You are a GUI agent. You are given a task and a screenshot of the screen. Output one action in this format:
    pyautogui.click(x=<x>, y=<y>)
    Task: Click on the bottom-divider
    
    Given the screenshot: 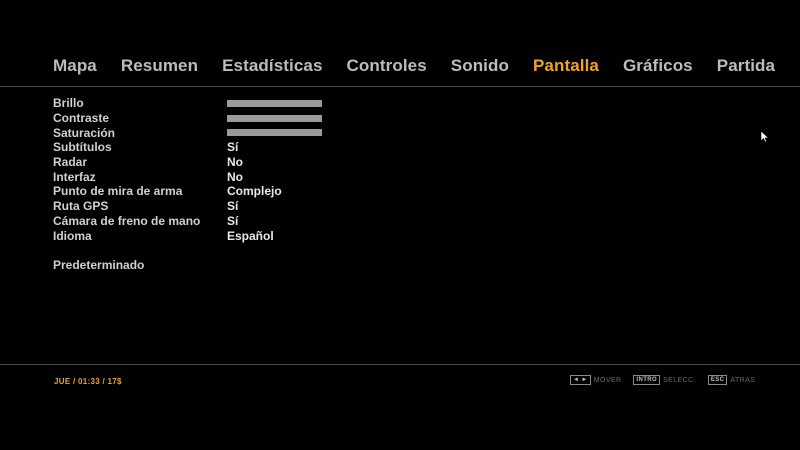 What is the action you would take?
    pyautogui.click(x=400, y=364)
    